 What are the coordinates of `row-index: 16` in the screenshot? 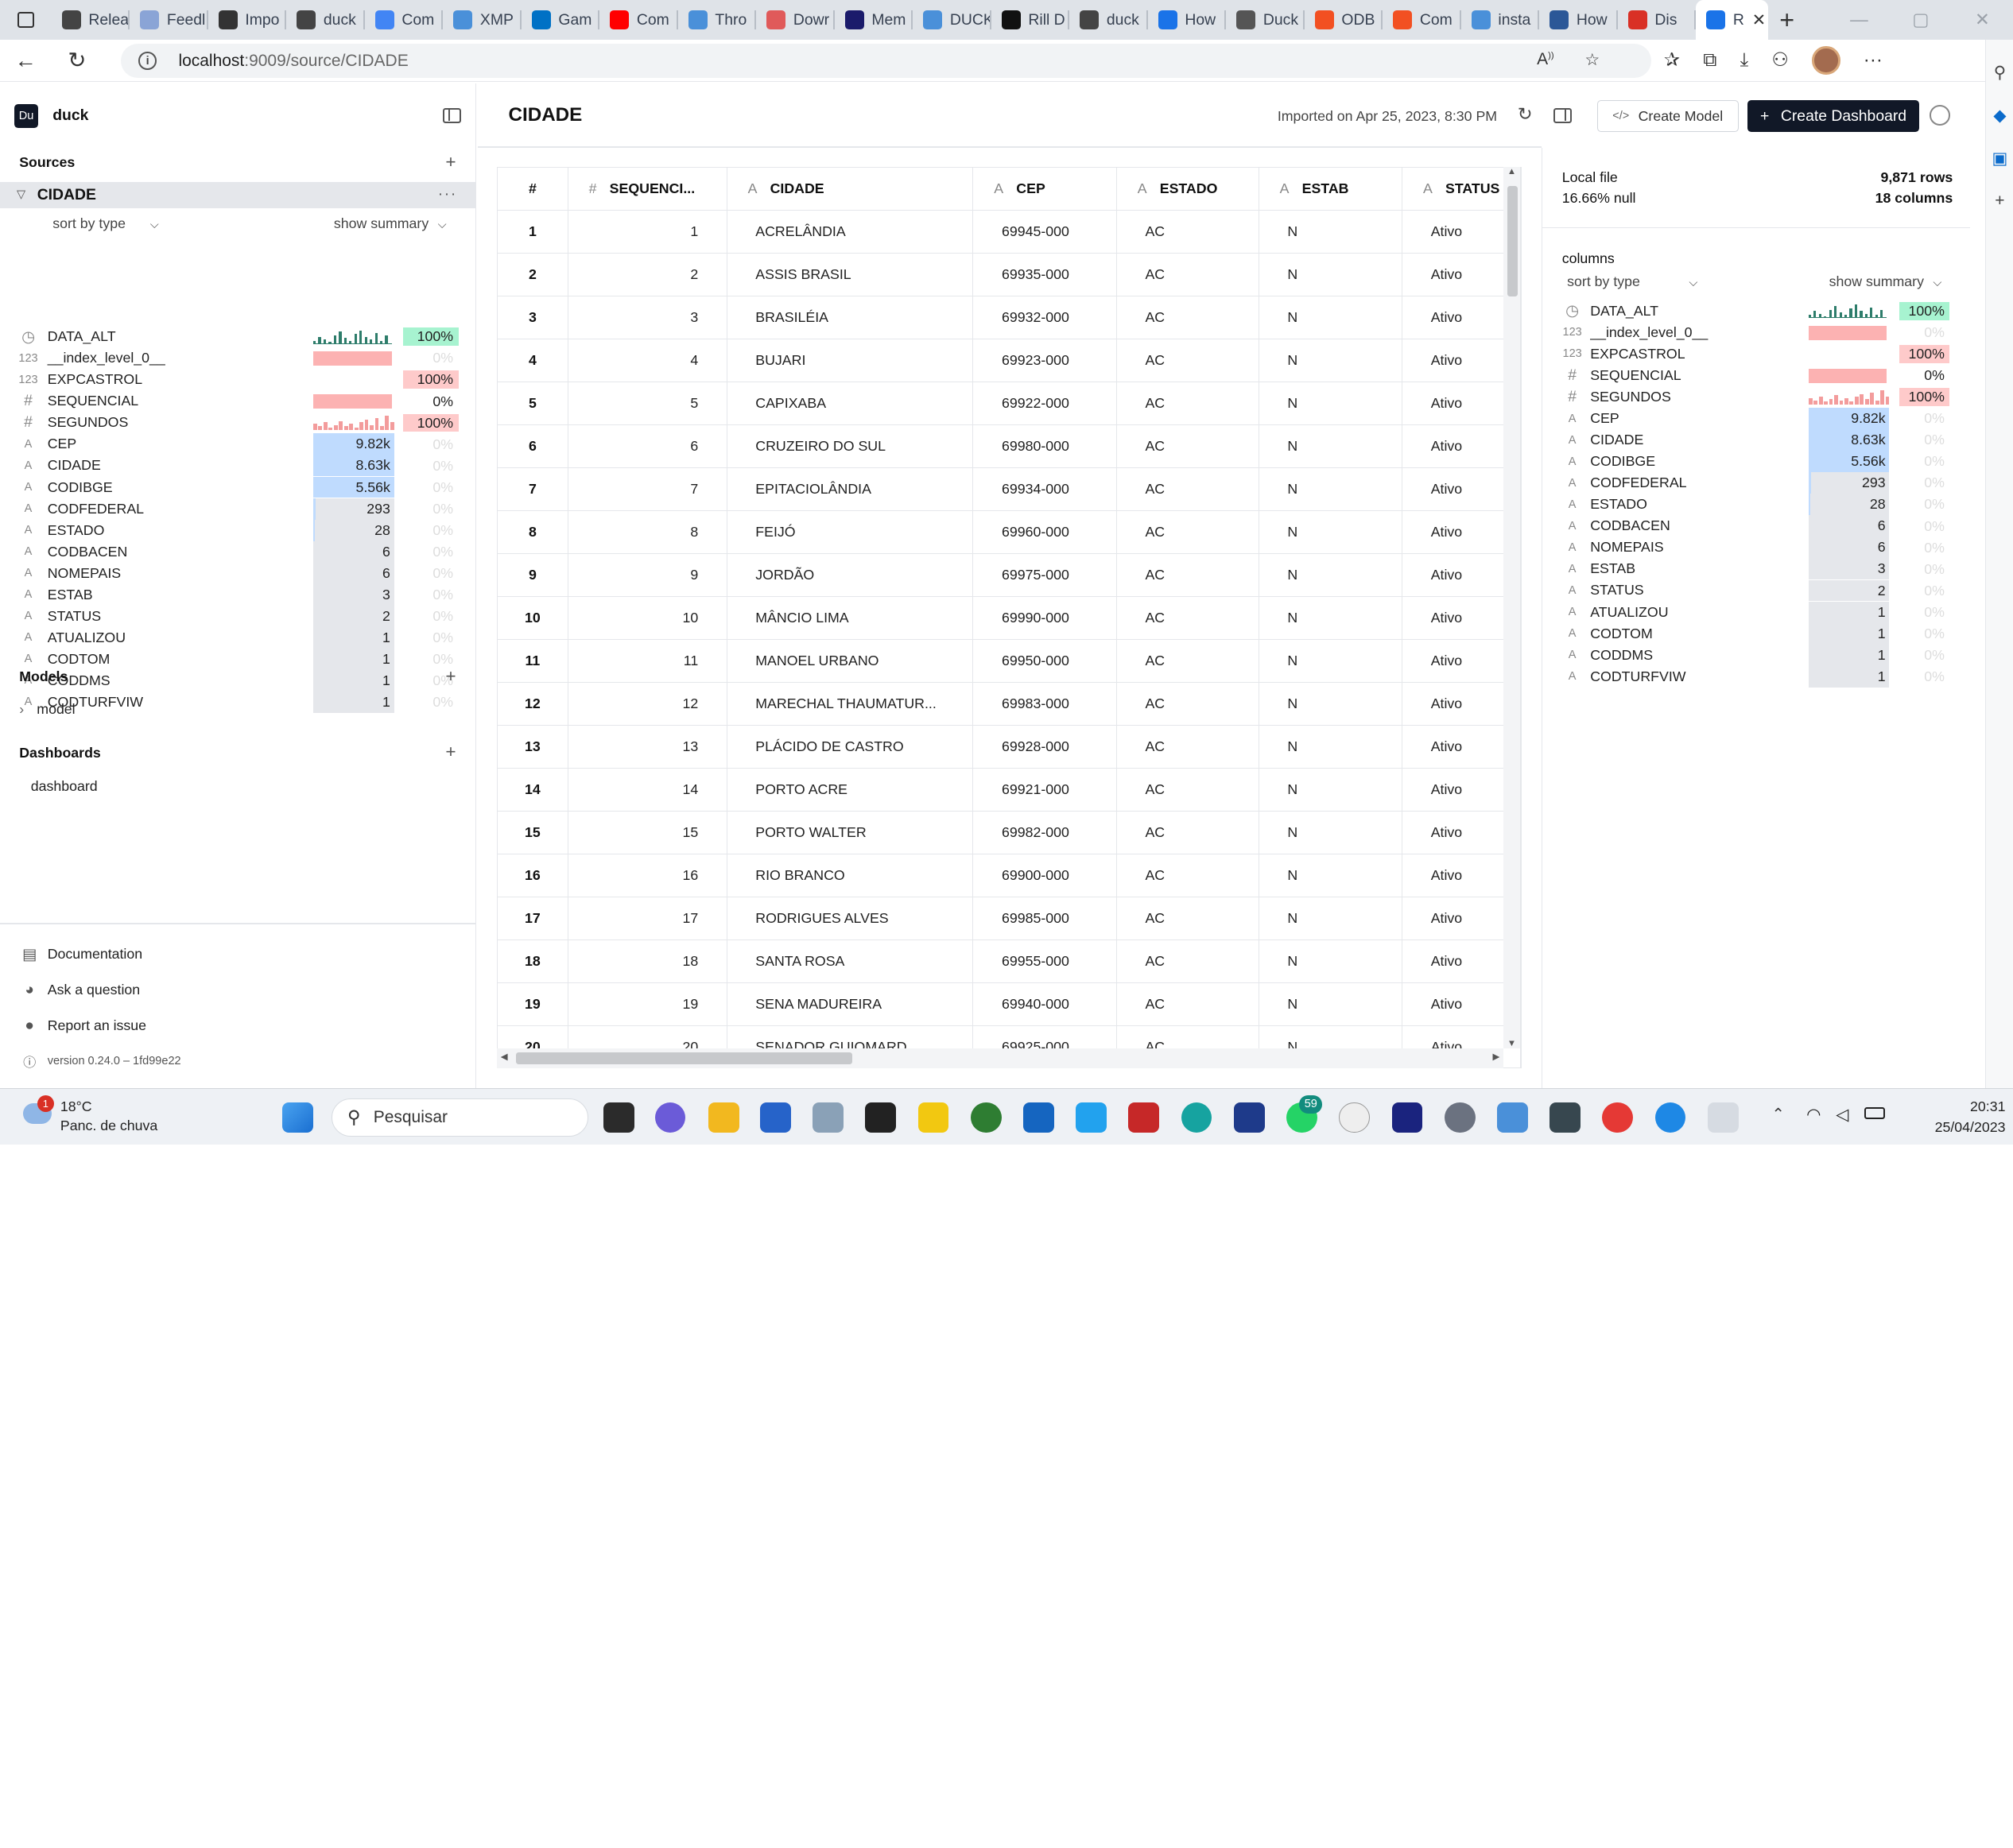 It's located at (532, 875).